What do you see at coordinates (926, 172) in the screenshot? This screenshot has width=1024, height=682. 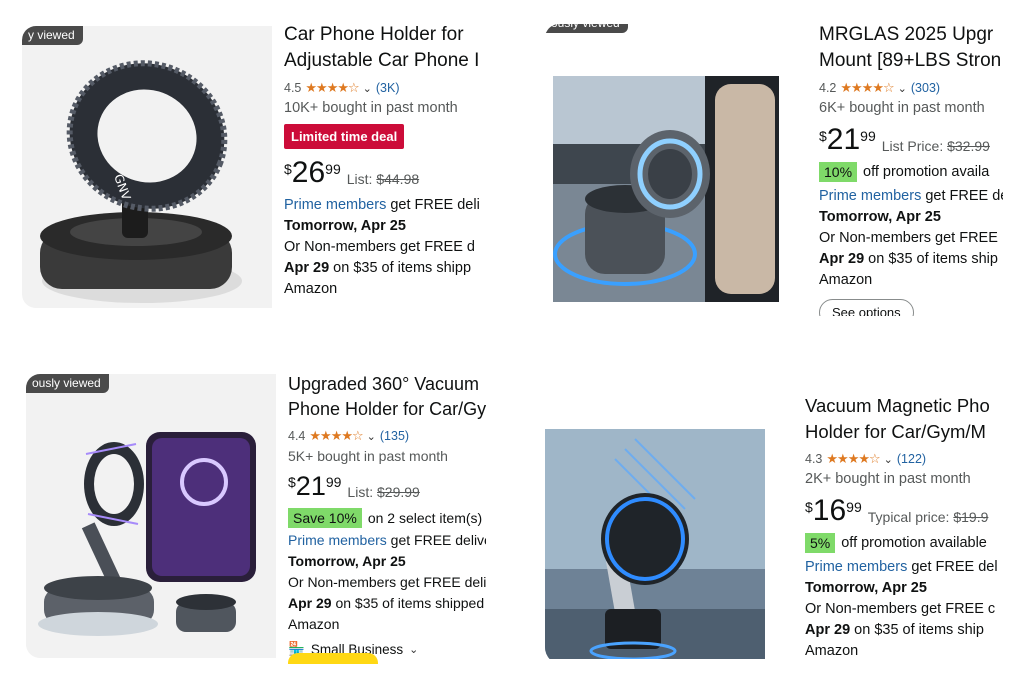 I see `promotion-text: off promotion availa` at bounding box center [926, 172].